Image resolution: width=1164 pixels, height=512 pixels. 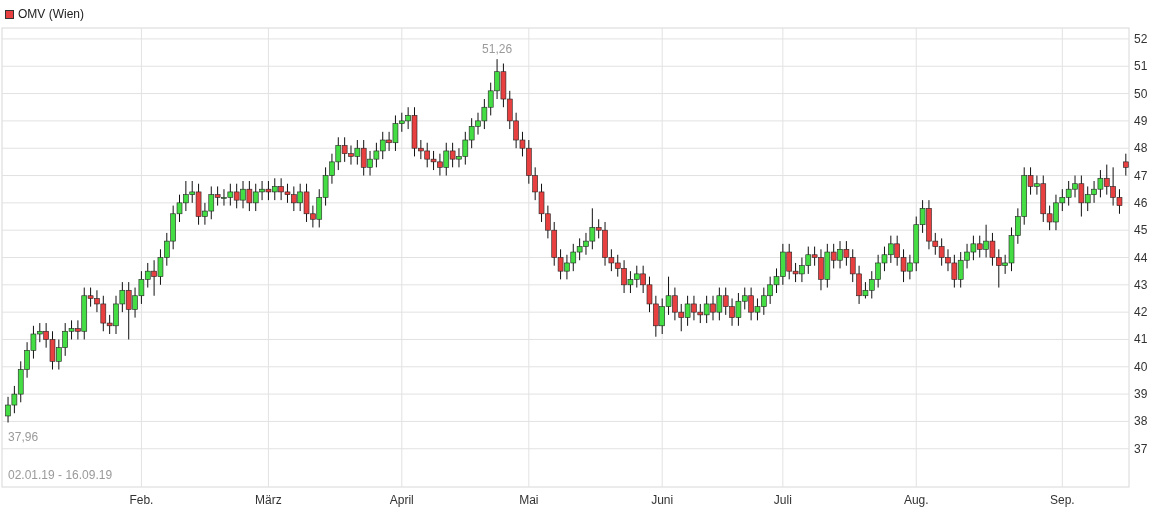 I want to click on price-annotation: 37,96, so click(x=23, y=436).